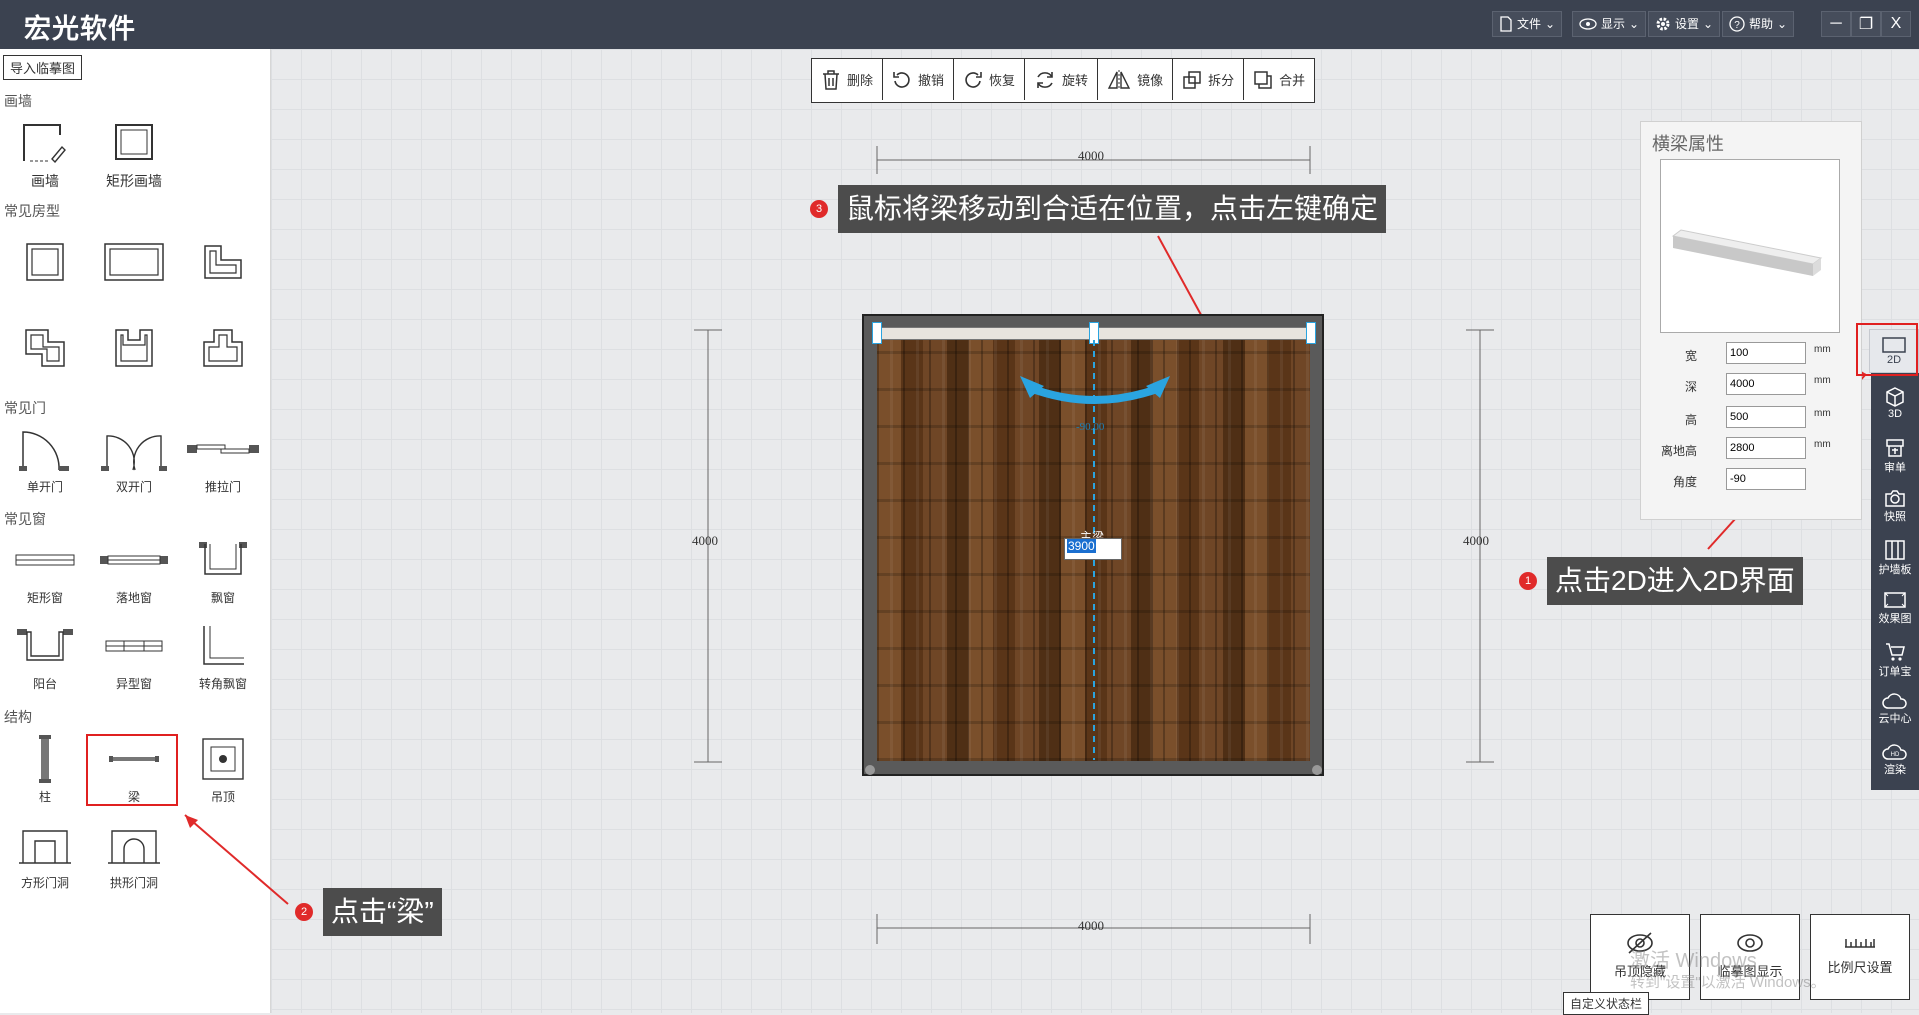  I want to click on prop-width-input, so click(1766, 353).